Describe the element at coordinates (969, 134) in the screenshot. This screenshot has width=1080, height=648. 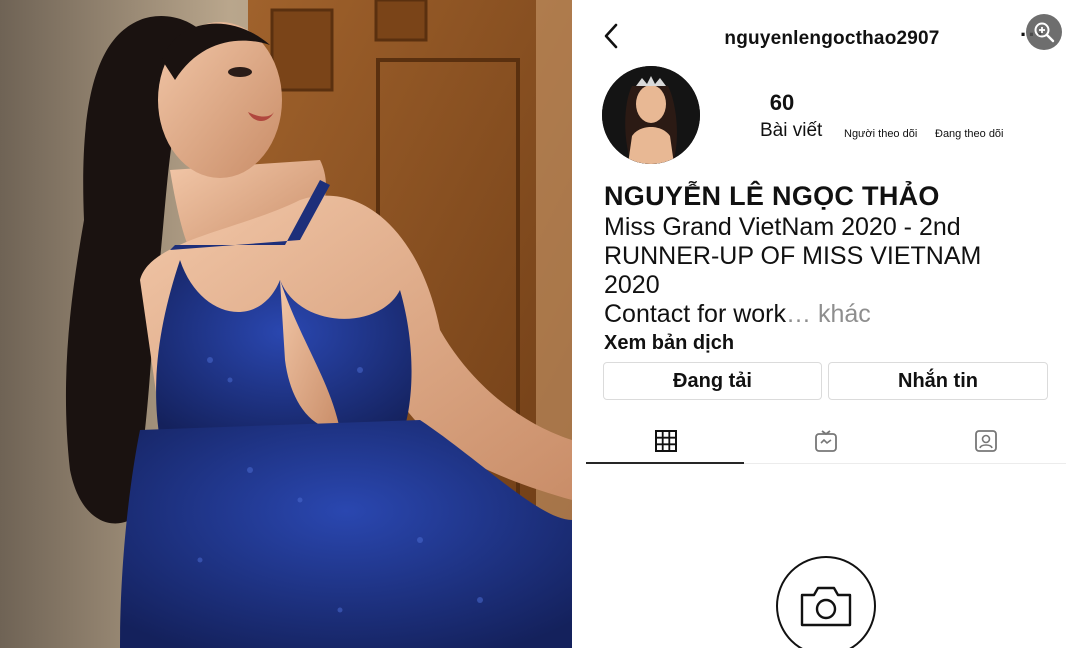
I see `following-label: Đang theo dõi` at that location.